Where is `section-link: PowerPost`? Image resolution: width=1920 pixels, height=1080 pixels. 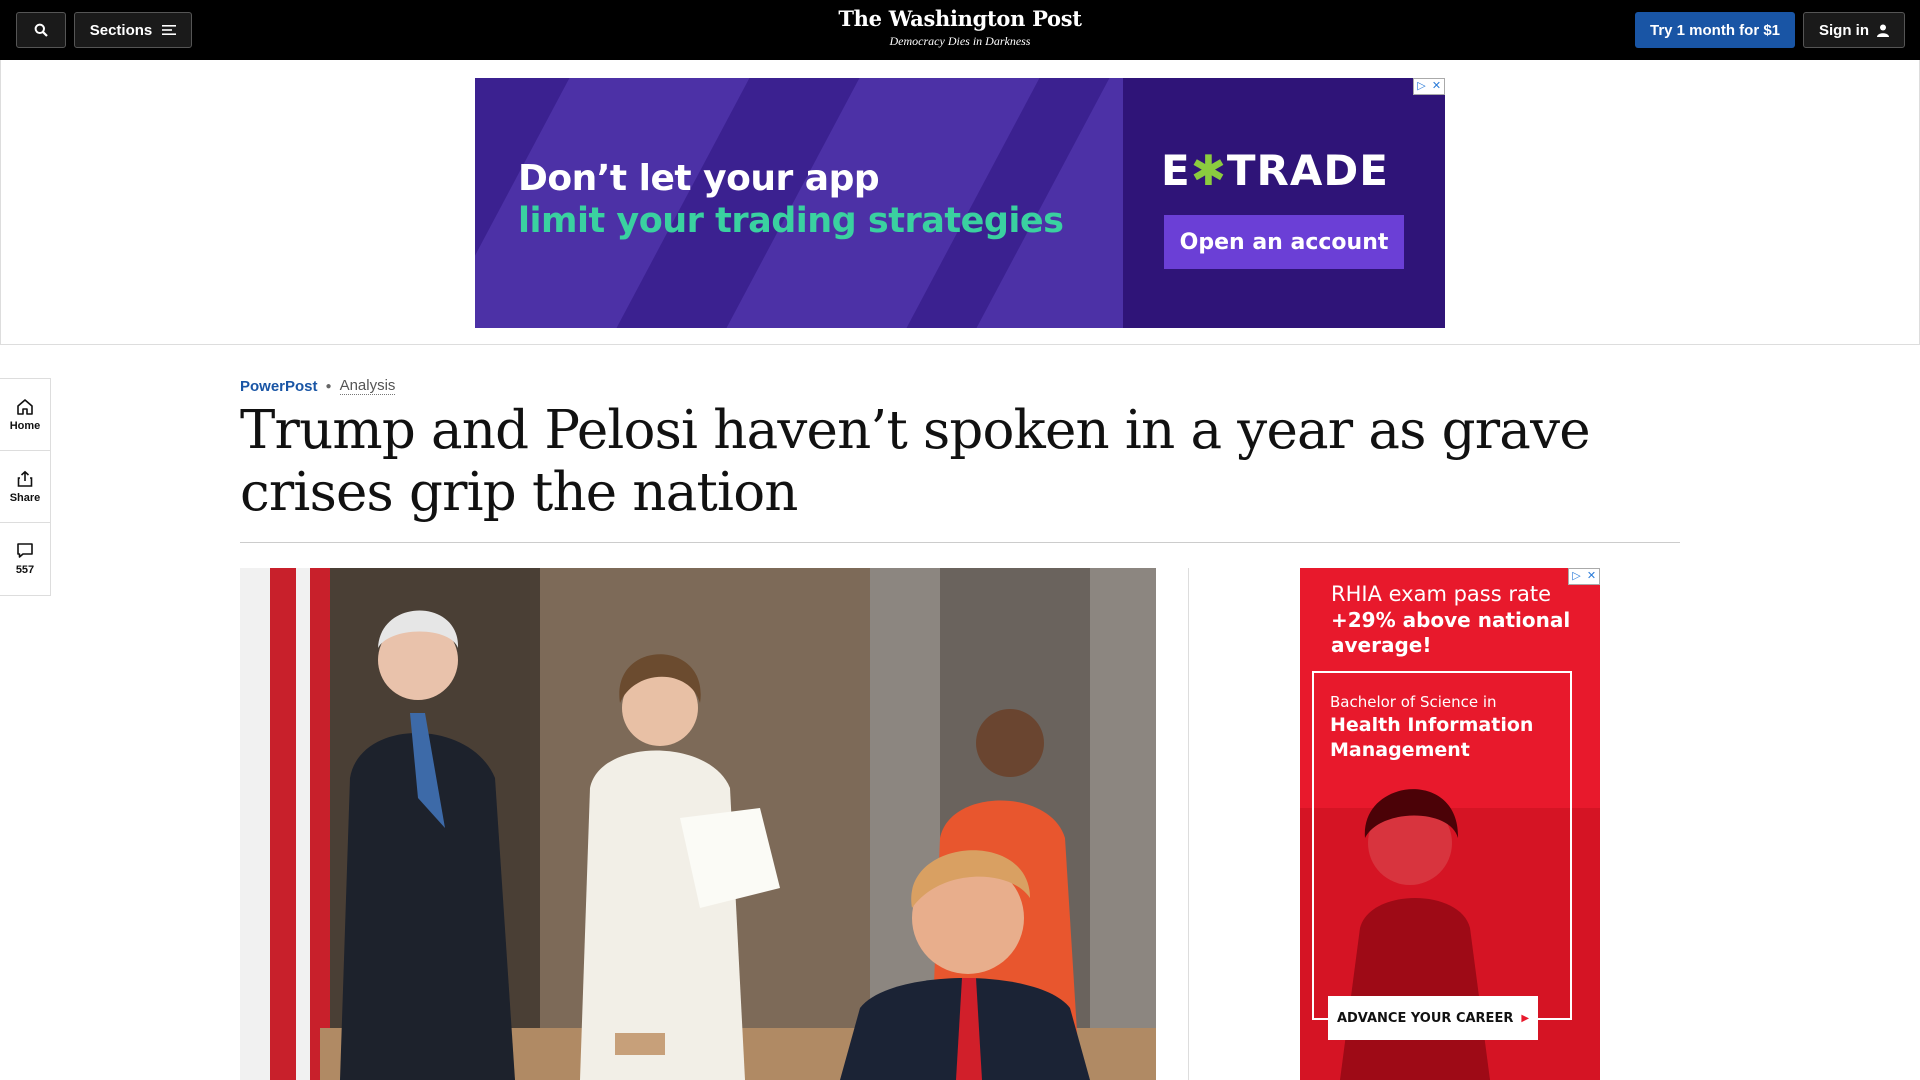
section-link: PowerPost is located at coordinates (279, 386).